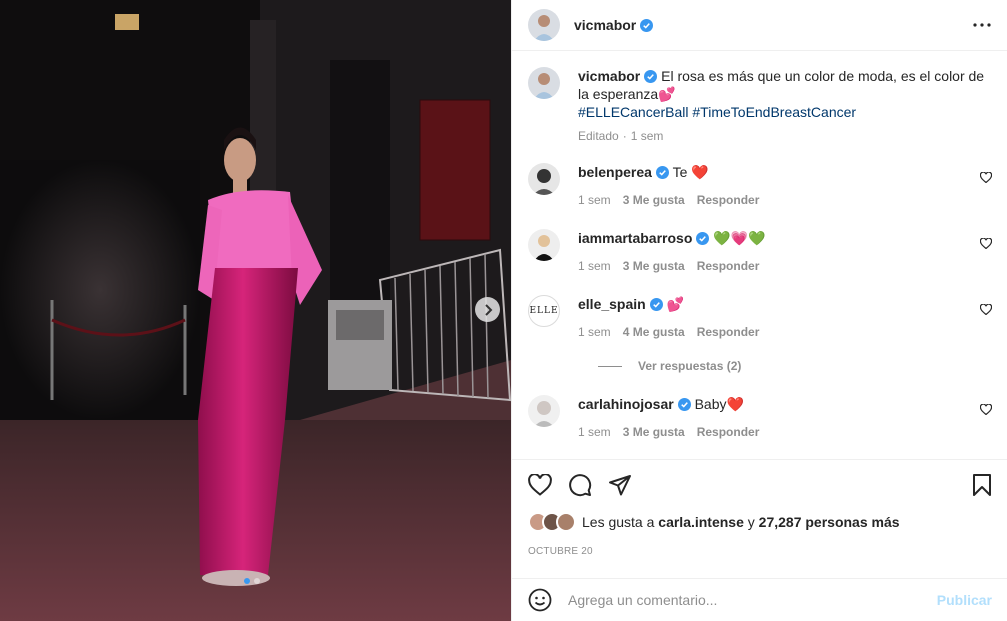 This screenshot has width=1007, height=621. Describe the element at coordinates (795, 366) in the screenshot. I see `view-replies-button: Ver respuestas (2)` at that location.